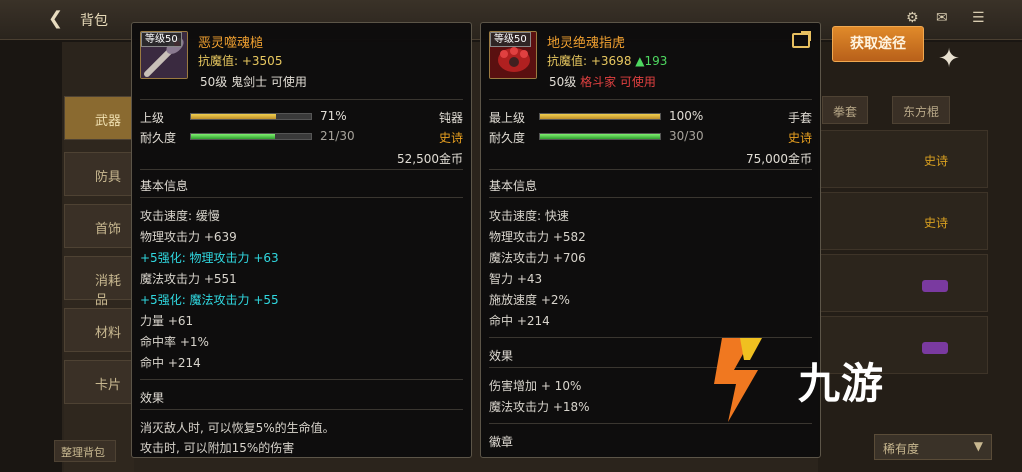 This screenshot has height=472, width=1022. Describe the element at coordinates (686, 136) in the screenshot. I see `durability-value: 30/30` at that location.